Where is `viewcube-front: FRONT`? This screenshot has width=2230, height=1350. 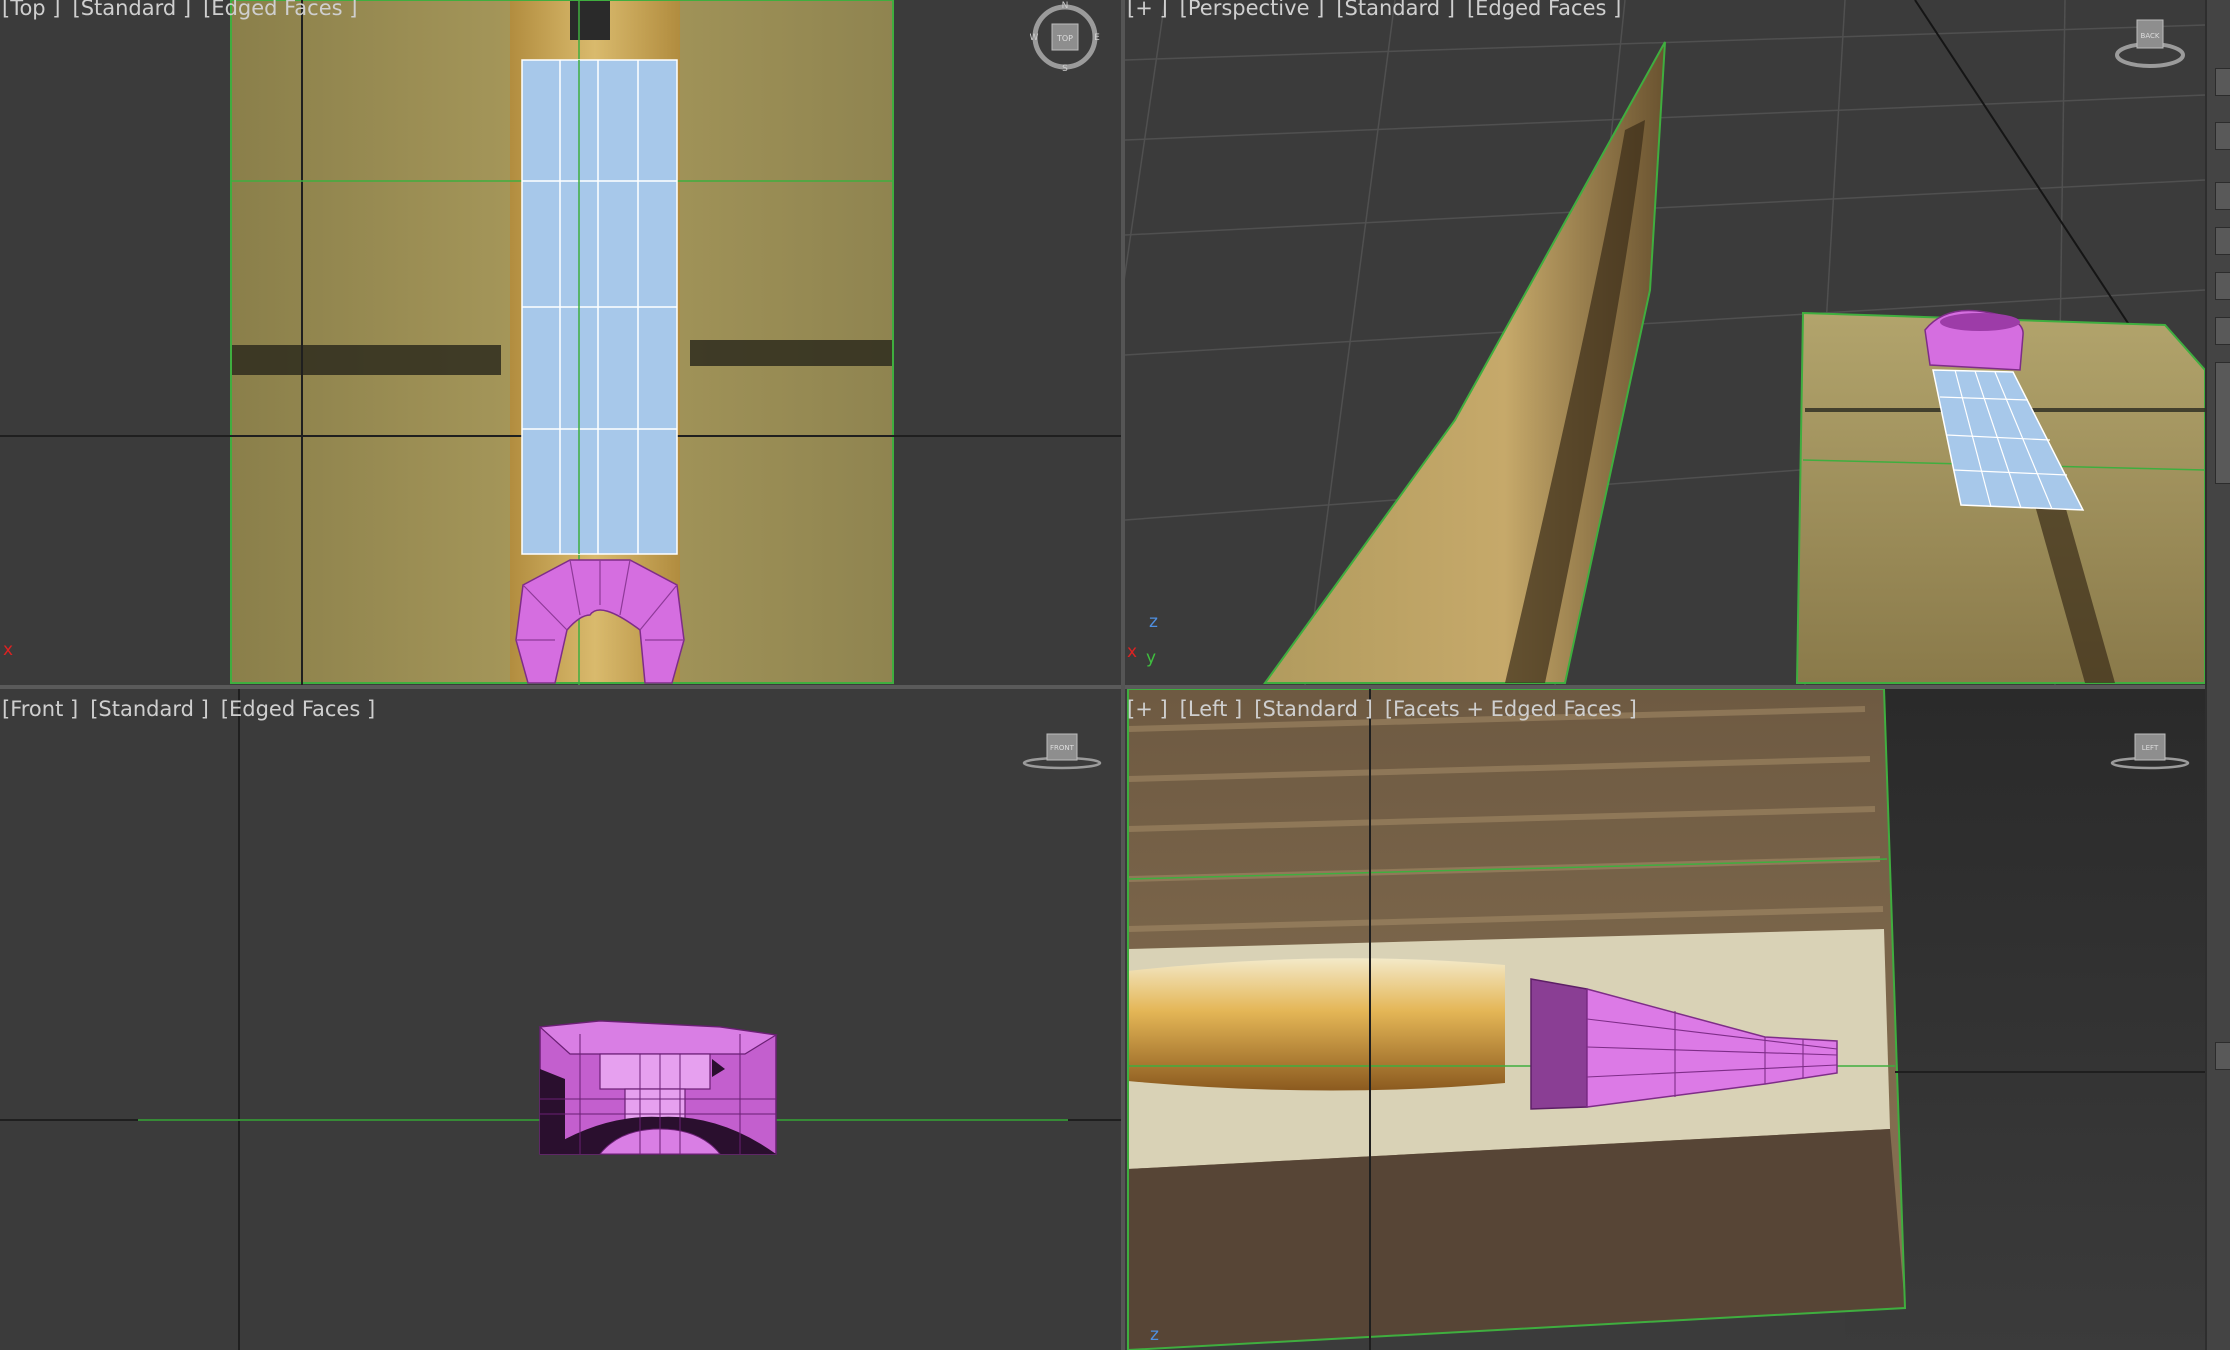
viewcube-front: FRONT is located at coordinates (1062, 751).